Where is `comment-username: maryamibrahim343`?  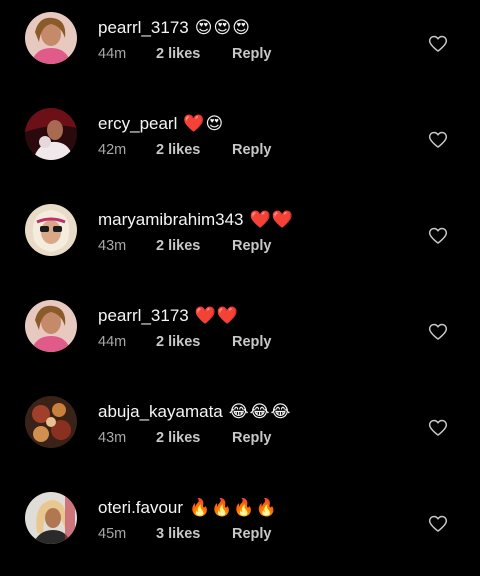 comment-username: maryamibrahim343 is located at coordinates (171, 220).